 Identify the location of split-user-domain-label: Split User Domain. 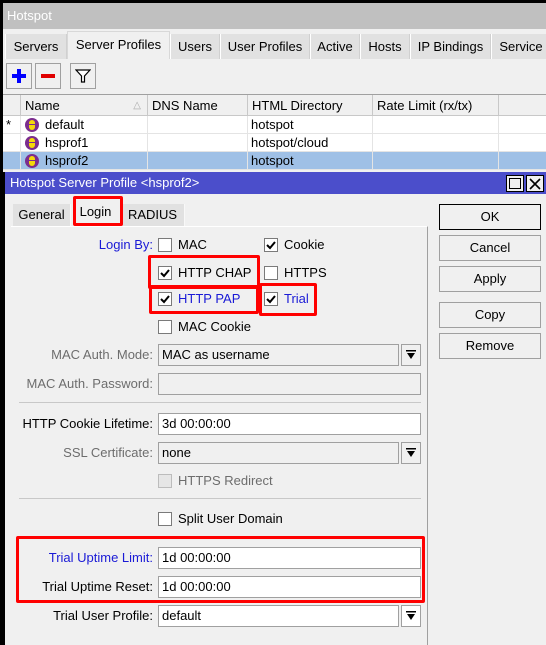
(230, 518).